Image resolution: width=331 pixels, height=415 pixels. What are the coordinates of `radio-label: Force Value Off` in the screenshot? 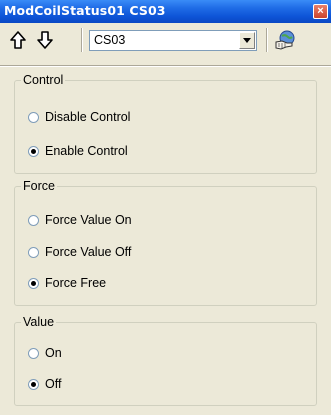 It's located at (88, 252).